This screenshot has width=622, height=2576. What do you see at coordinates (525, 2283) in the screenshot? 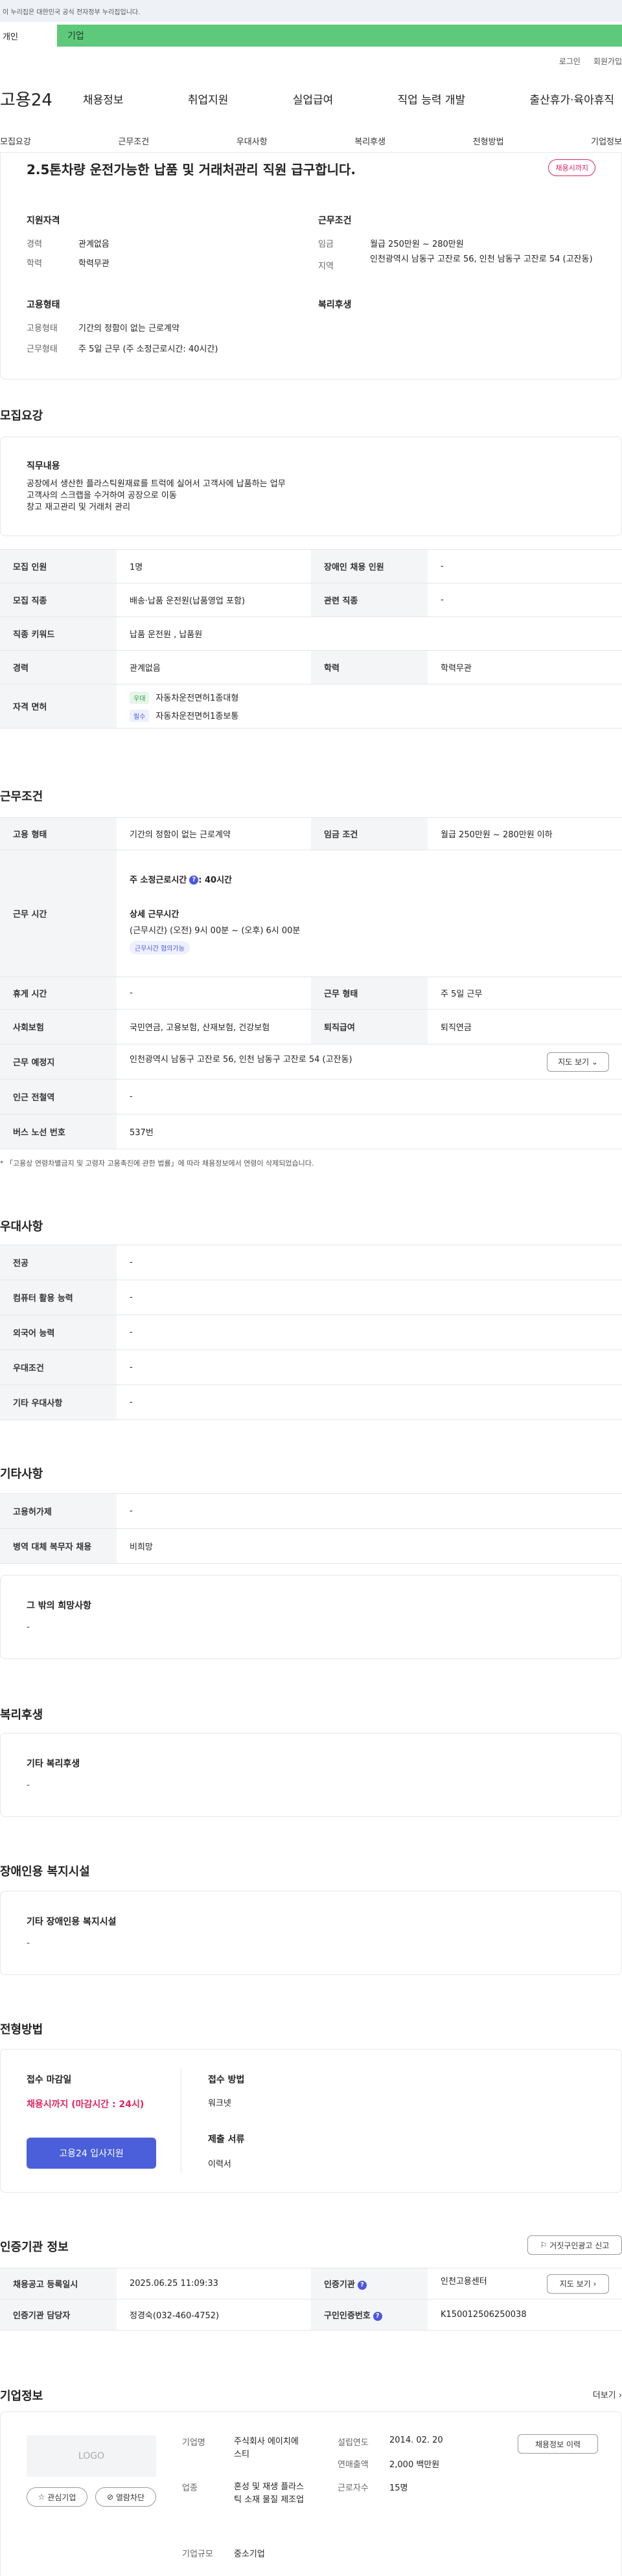
I see `agency-org-cell: 인천고용센터 지도 보기 ›` at bounding box center [525, 2283].